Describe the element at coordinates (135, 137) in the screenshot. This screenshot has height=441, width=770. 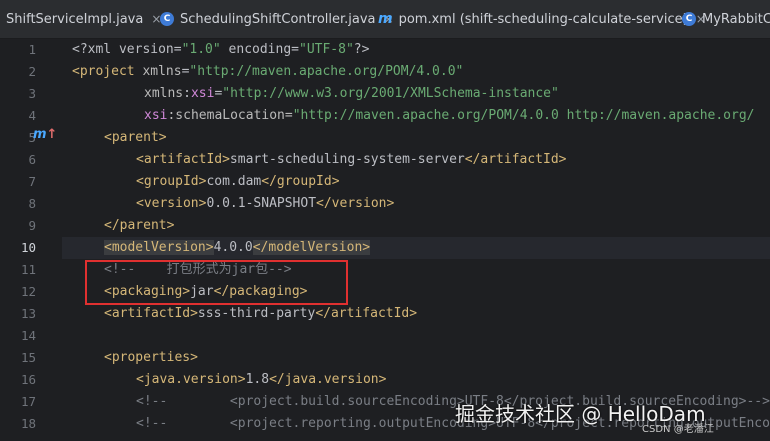
I see `code-line-5: <parent>` at that location.